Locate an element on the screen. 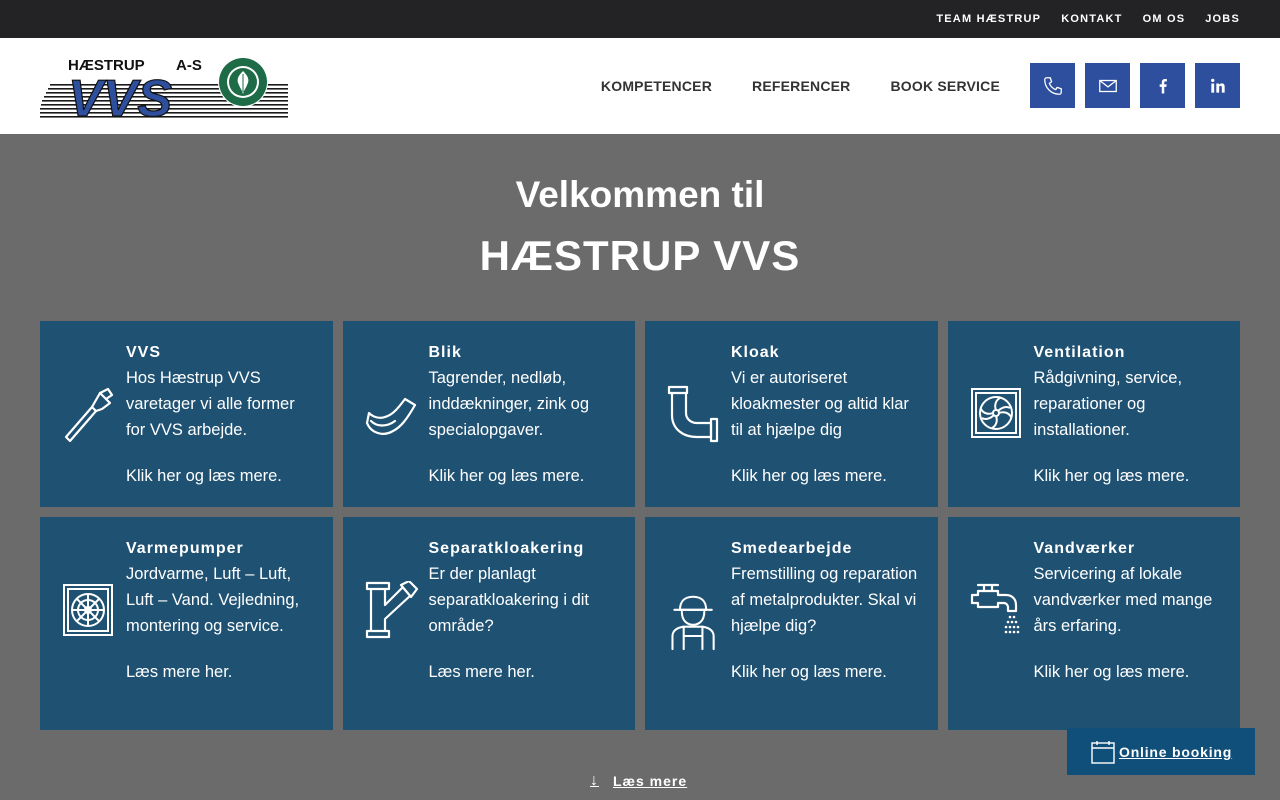  service-title: Blik is located at coordinates (445, 352).